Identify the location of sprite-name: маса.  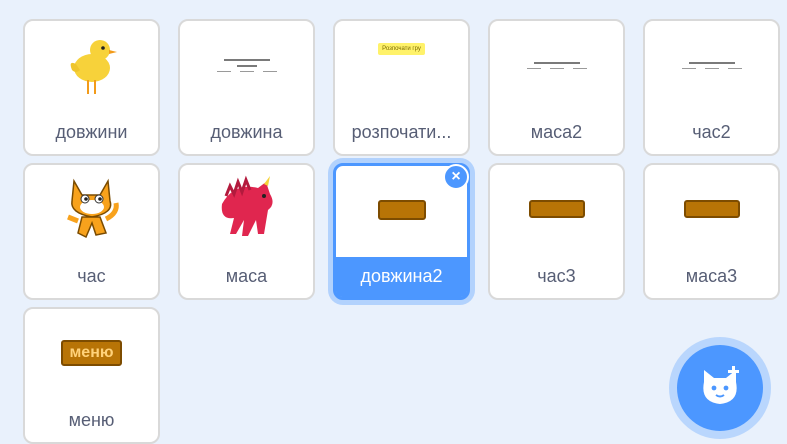
(246, 276).